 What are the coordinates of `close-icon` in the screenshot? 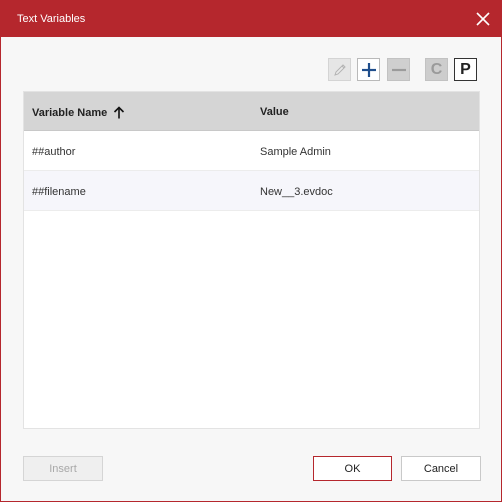 It's located at (483, 19).